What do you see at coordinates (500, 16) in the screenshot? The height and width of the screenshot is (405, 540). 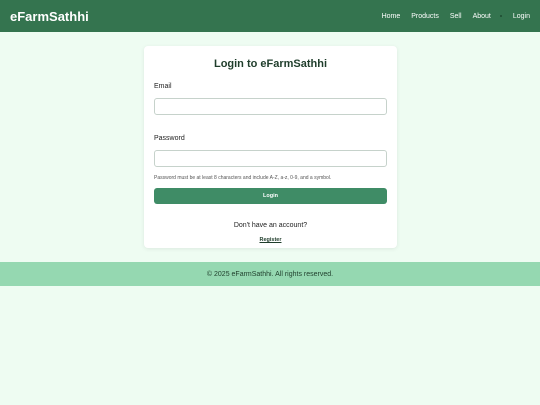 I see `nav-separator-dot` at bounding box center [500, 16].